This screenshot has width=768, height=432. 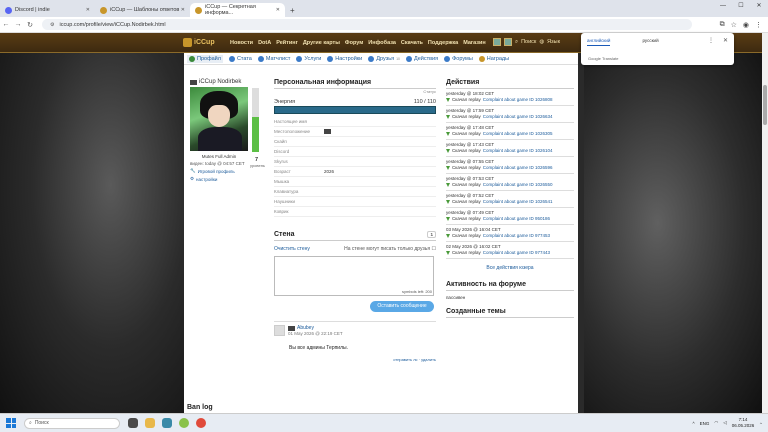 What do you see at coordinates (516, 218) in the screenshot?
I see `action-link: Complaint about game ID 950186` at bounding box center [516, 218].